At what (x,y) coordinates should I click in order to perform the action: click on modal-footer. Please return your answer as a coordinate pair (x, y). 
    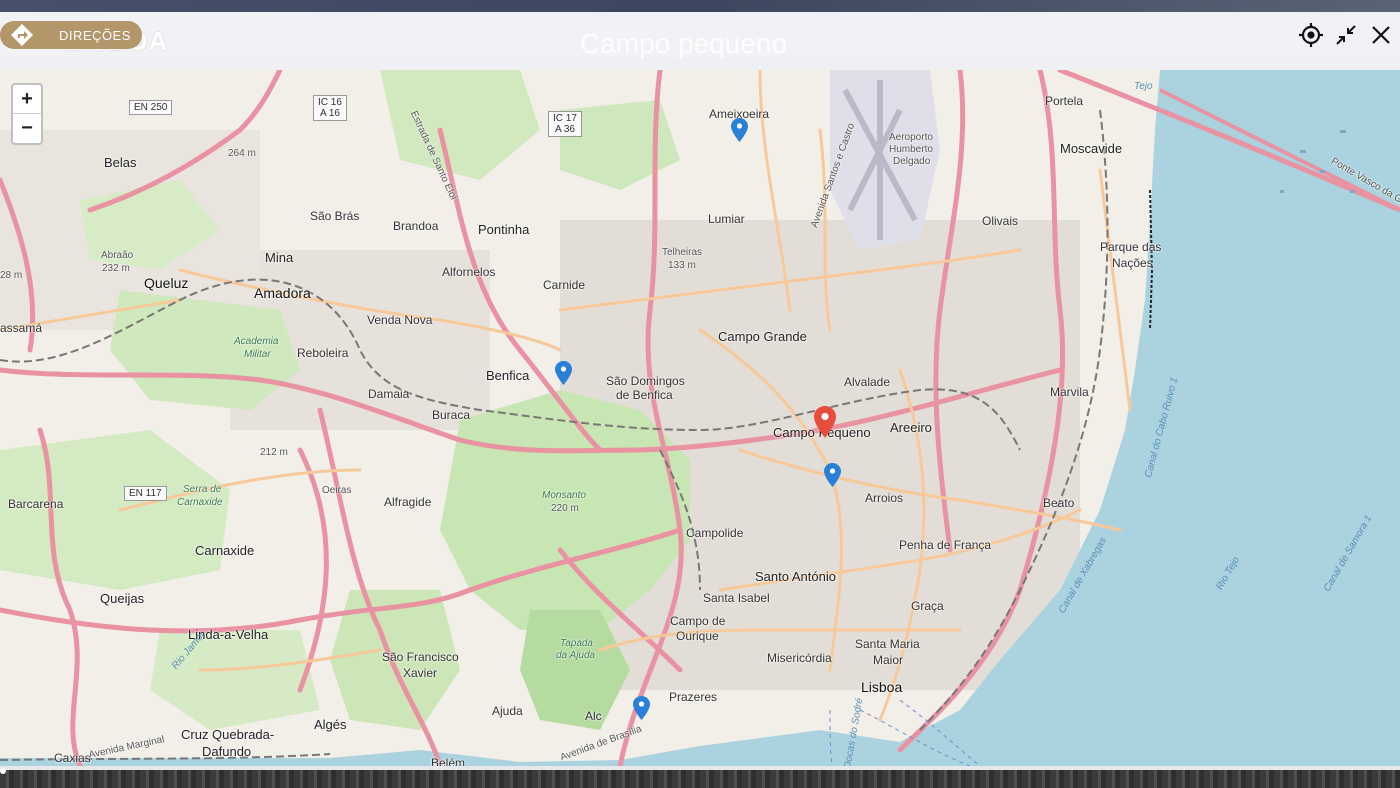
    Looking at the image, I should click on (700, 768).